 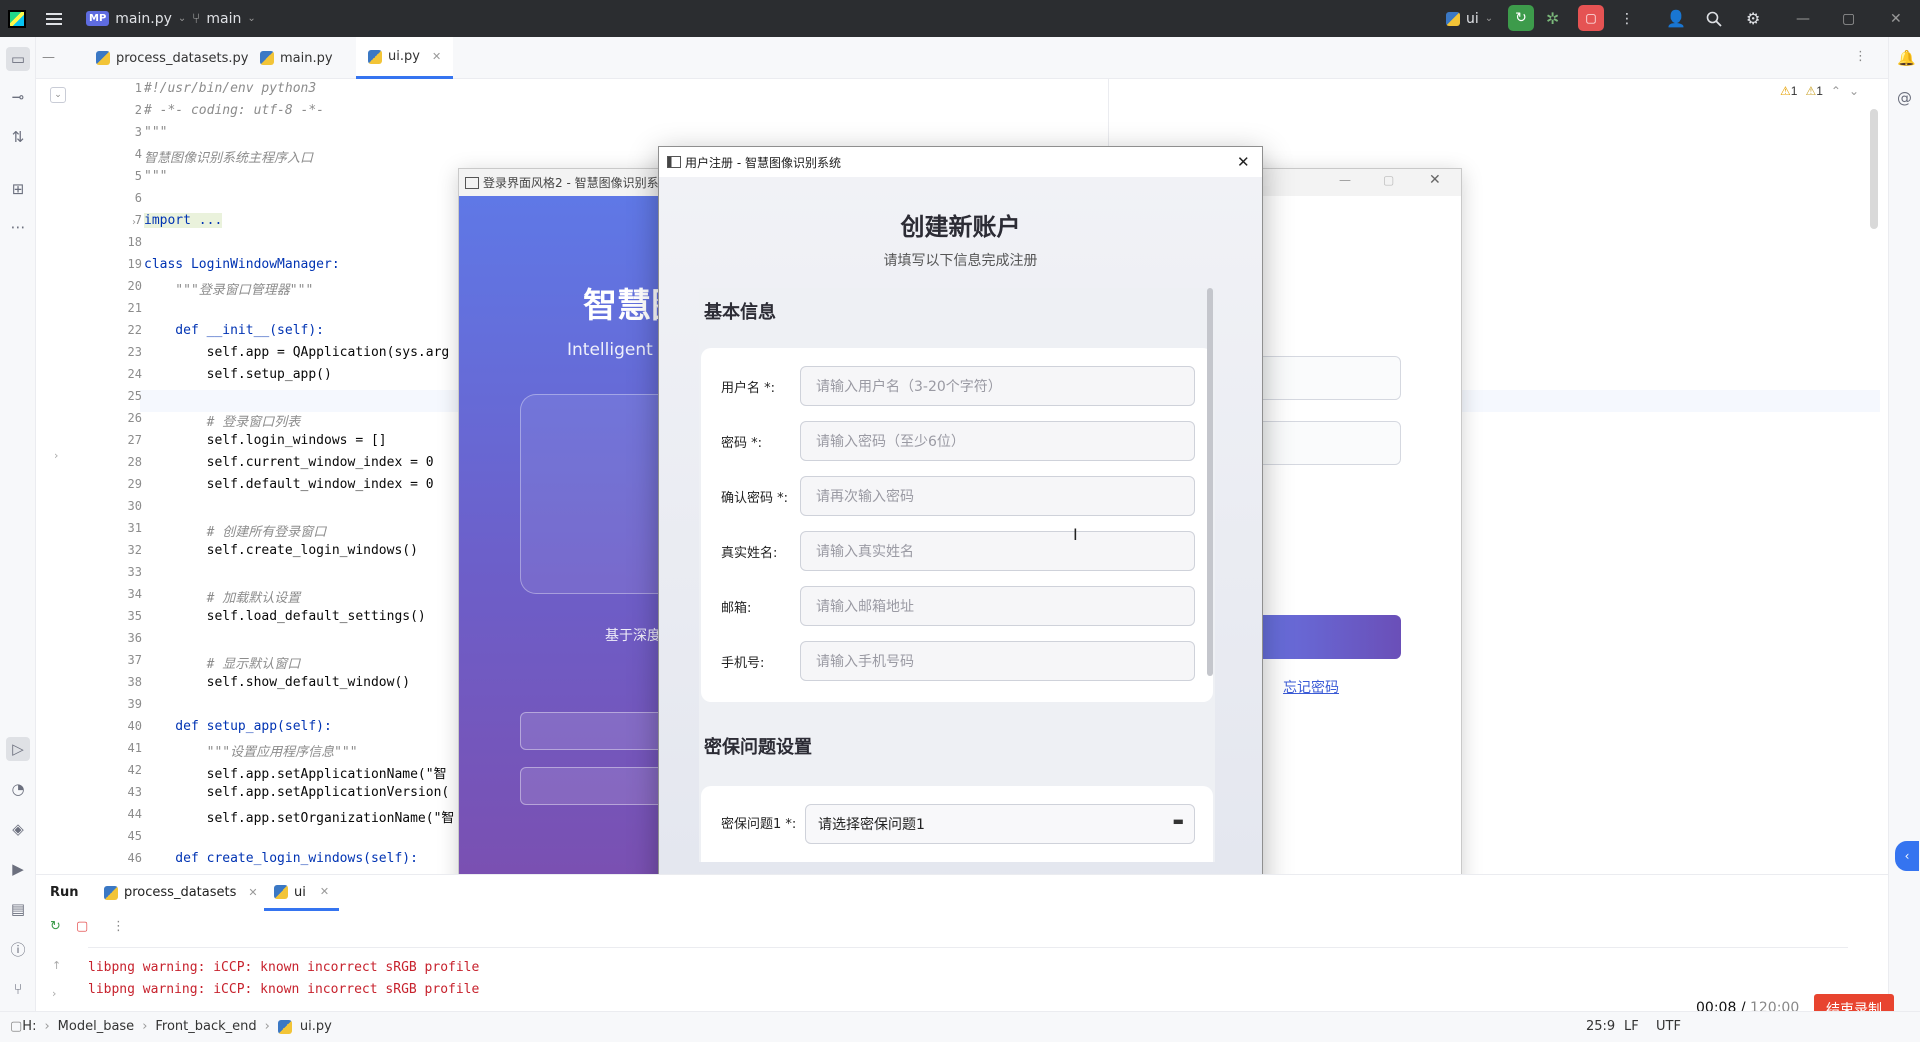 What do you see at coordinates (296, 58) in the screenshot?
I see `tab-main: main.py` at bounding box center [296, 58].